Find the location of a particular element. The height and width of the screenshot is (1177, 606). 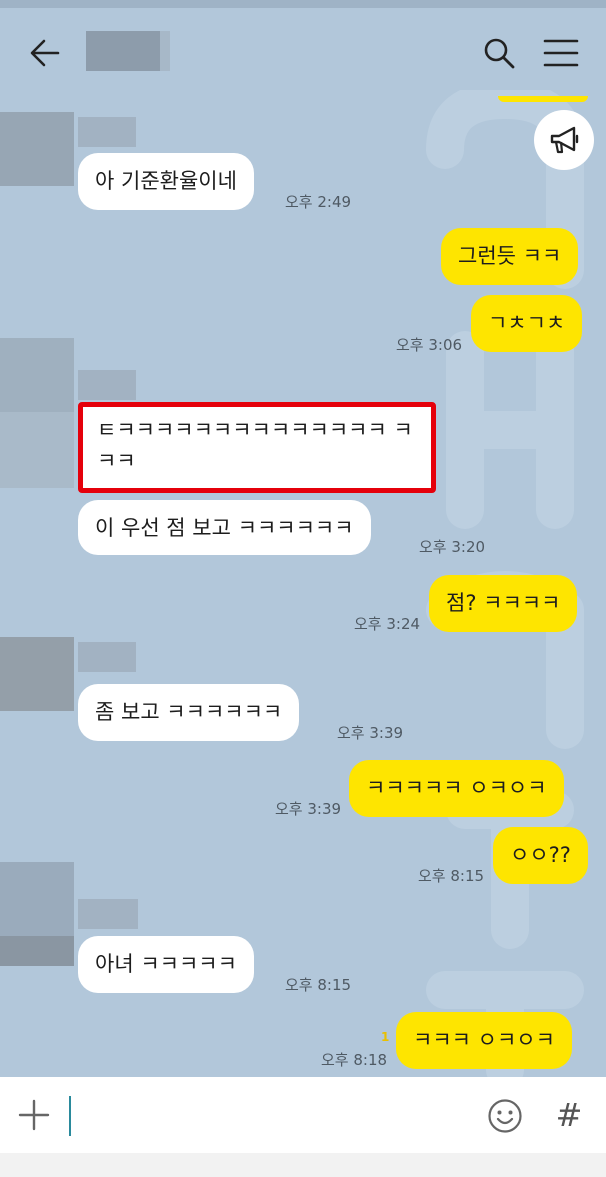

outgoing-message-bubble: 점? ㅋㅋㅋㅋ is located at coordinates (503, 603).